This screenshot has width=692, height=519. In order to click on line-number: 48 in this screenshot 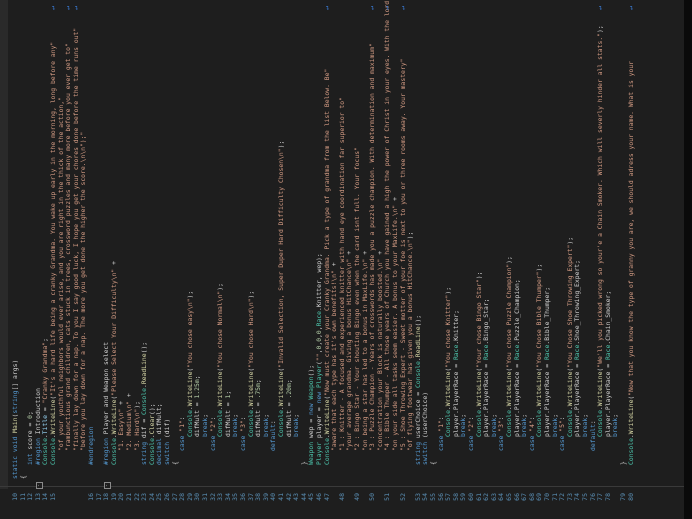, I will do `click(341, 497)`.